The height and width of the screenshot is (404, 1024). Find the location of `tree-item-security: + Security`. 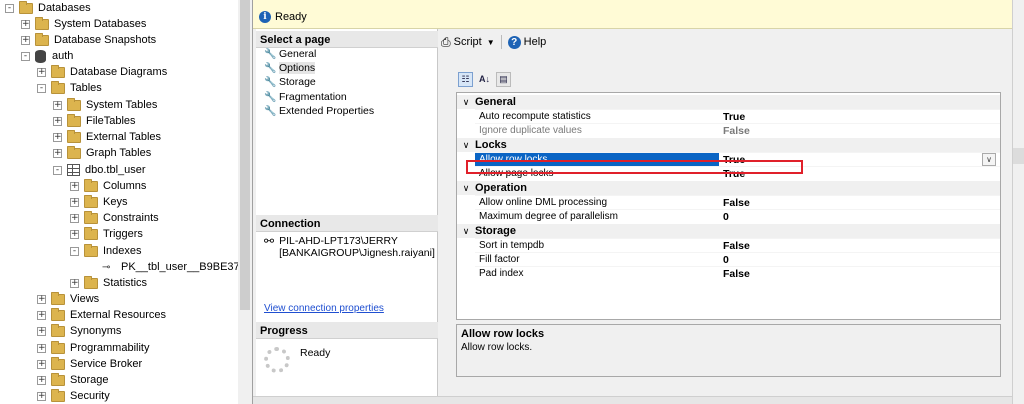

tree-item-security: + Security is located at coordinates (73, 396).